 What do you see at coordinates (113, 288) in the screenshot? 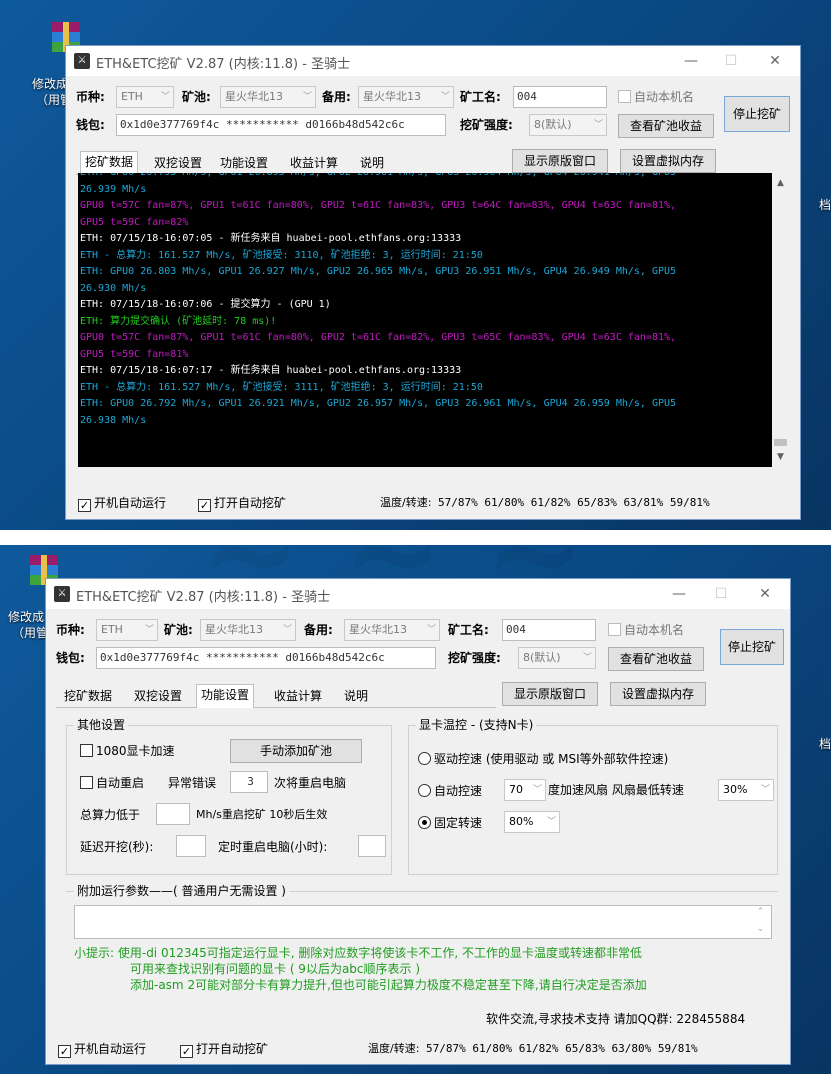
I see `log-line: 26.930 Mh/s` at bounding box center [113, 288].